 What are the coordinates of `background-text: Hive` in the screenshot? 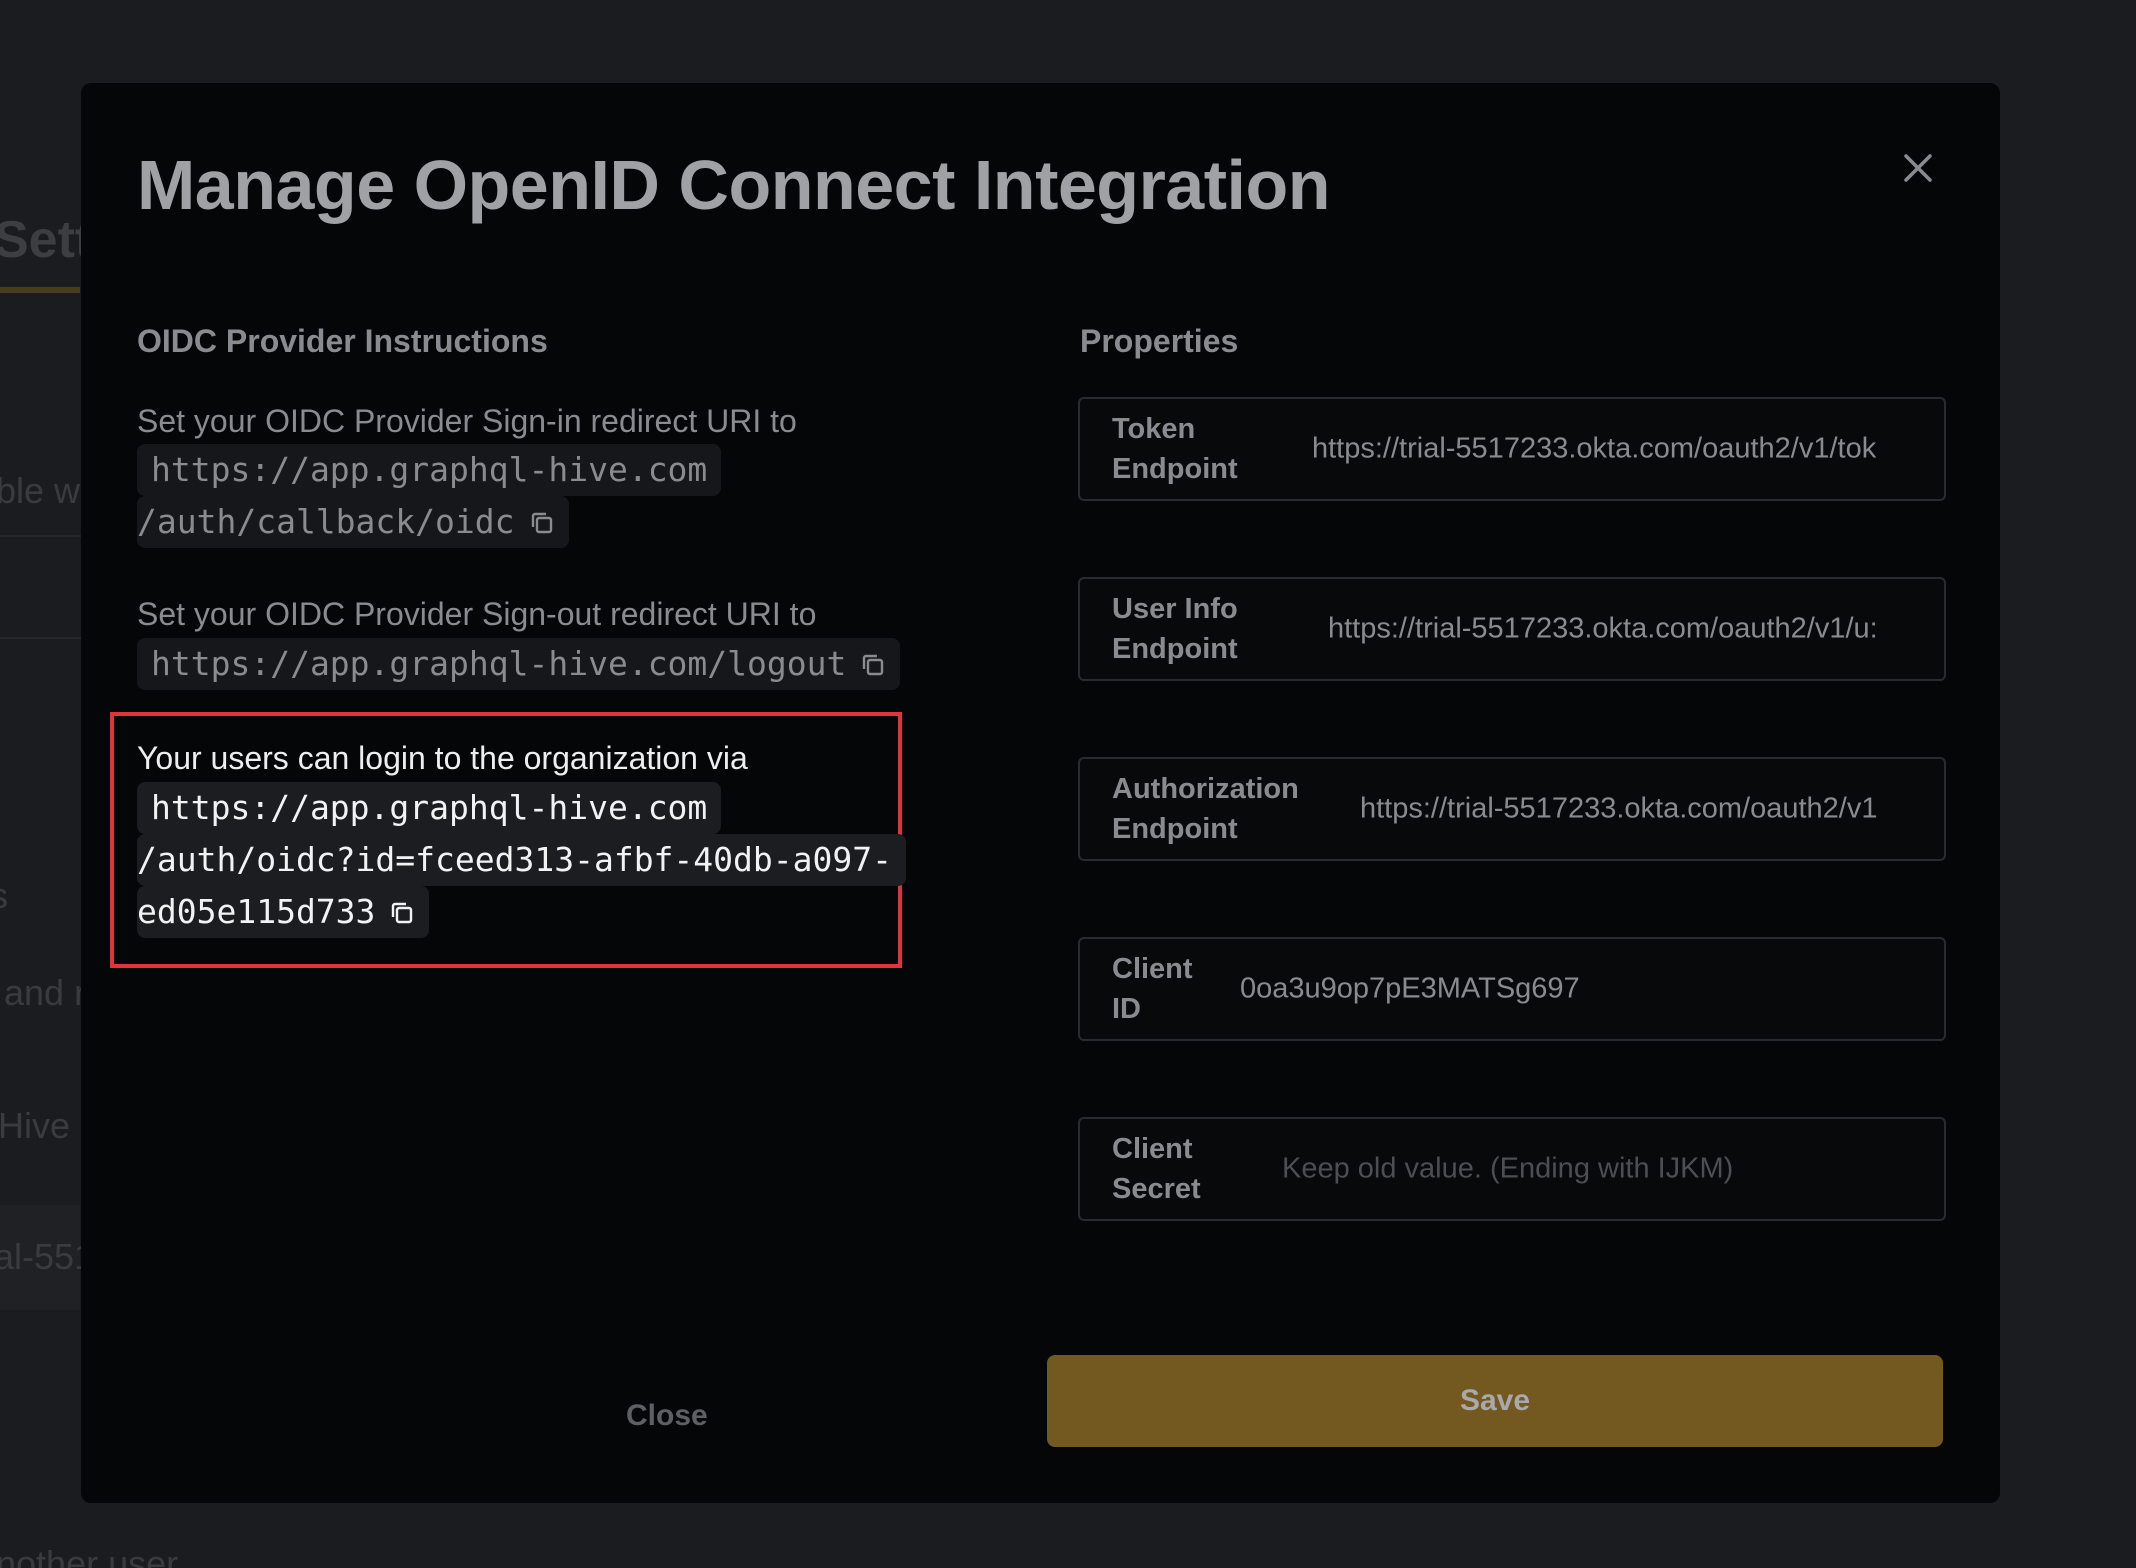 It's located at (35, 1125).